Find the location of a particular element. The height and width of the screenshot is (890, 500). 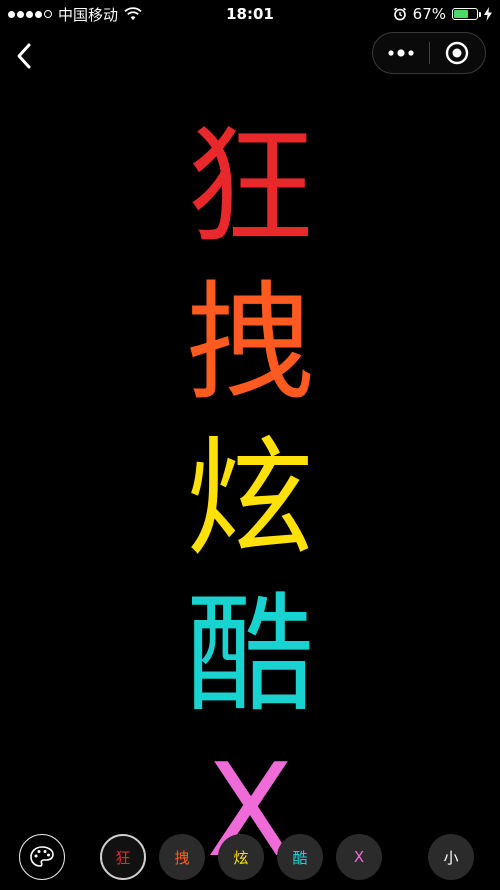

battery-icon is located at coordinates (466, 14).